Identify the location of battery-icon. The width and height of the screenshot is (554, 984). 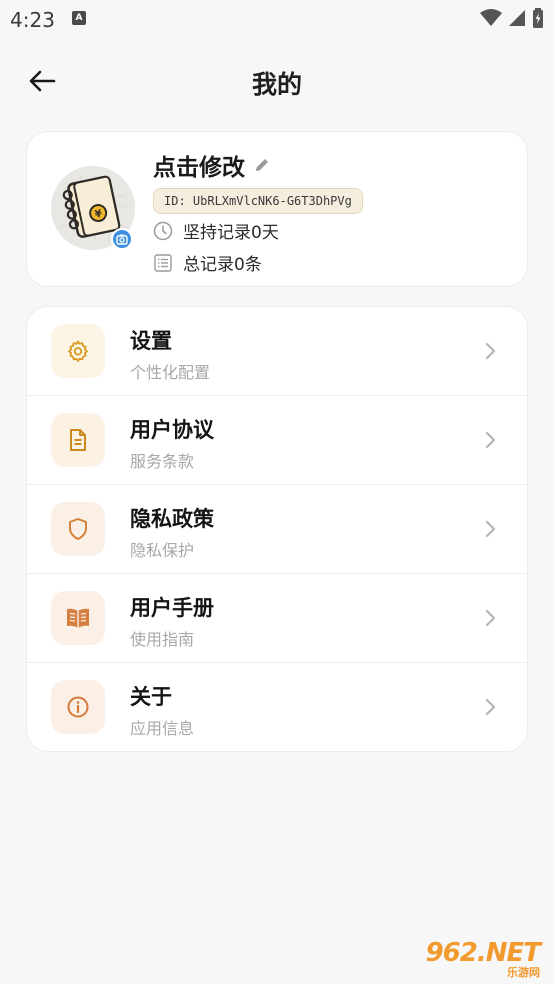
(538, 18).